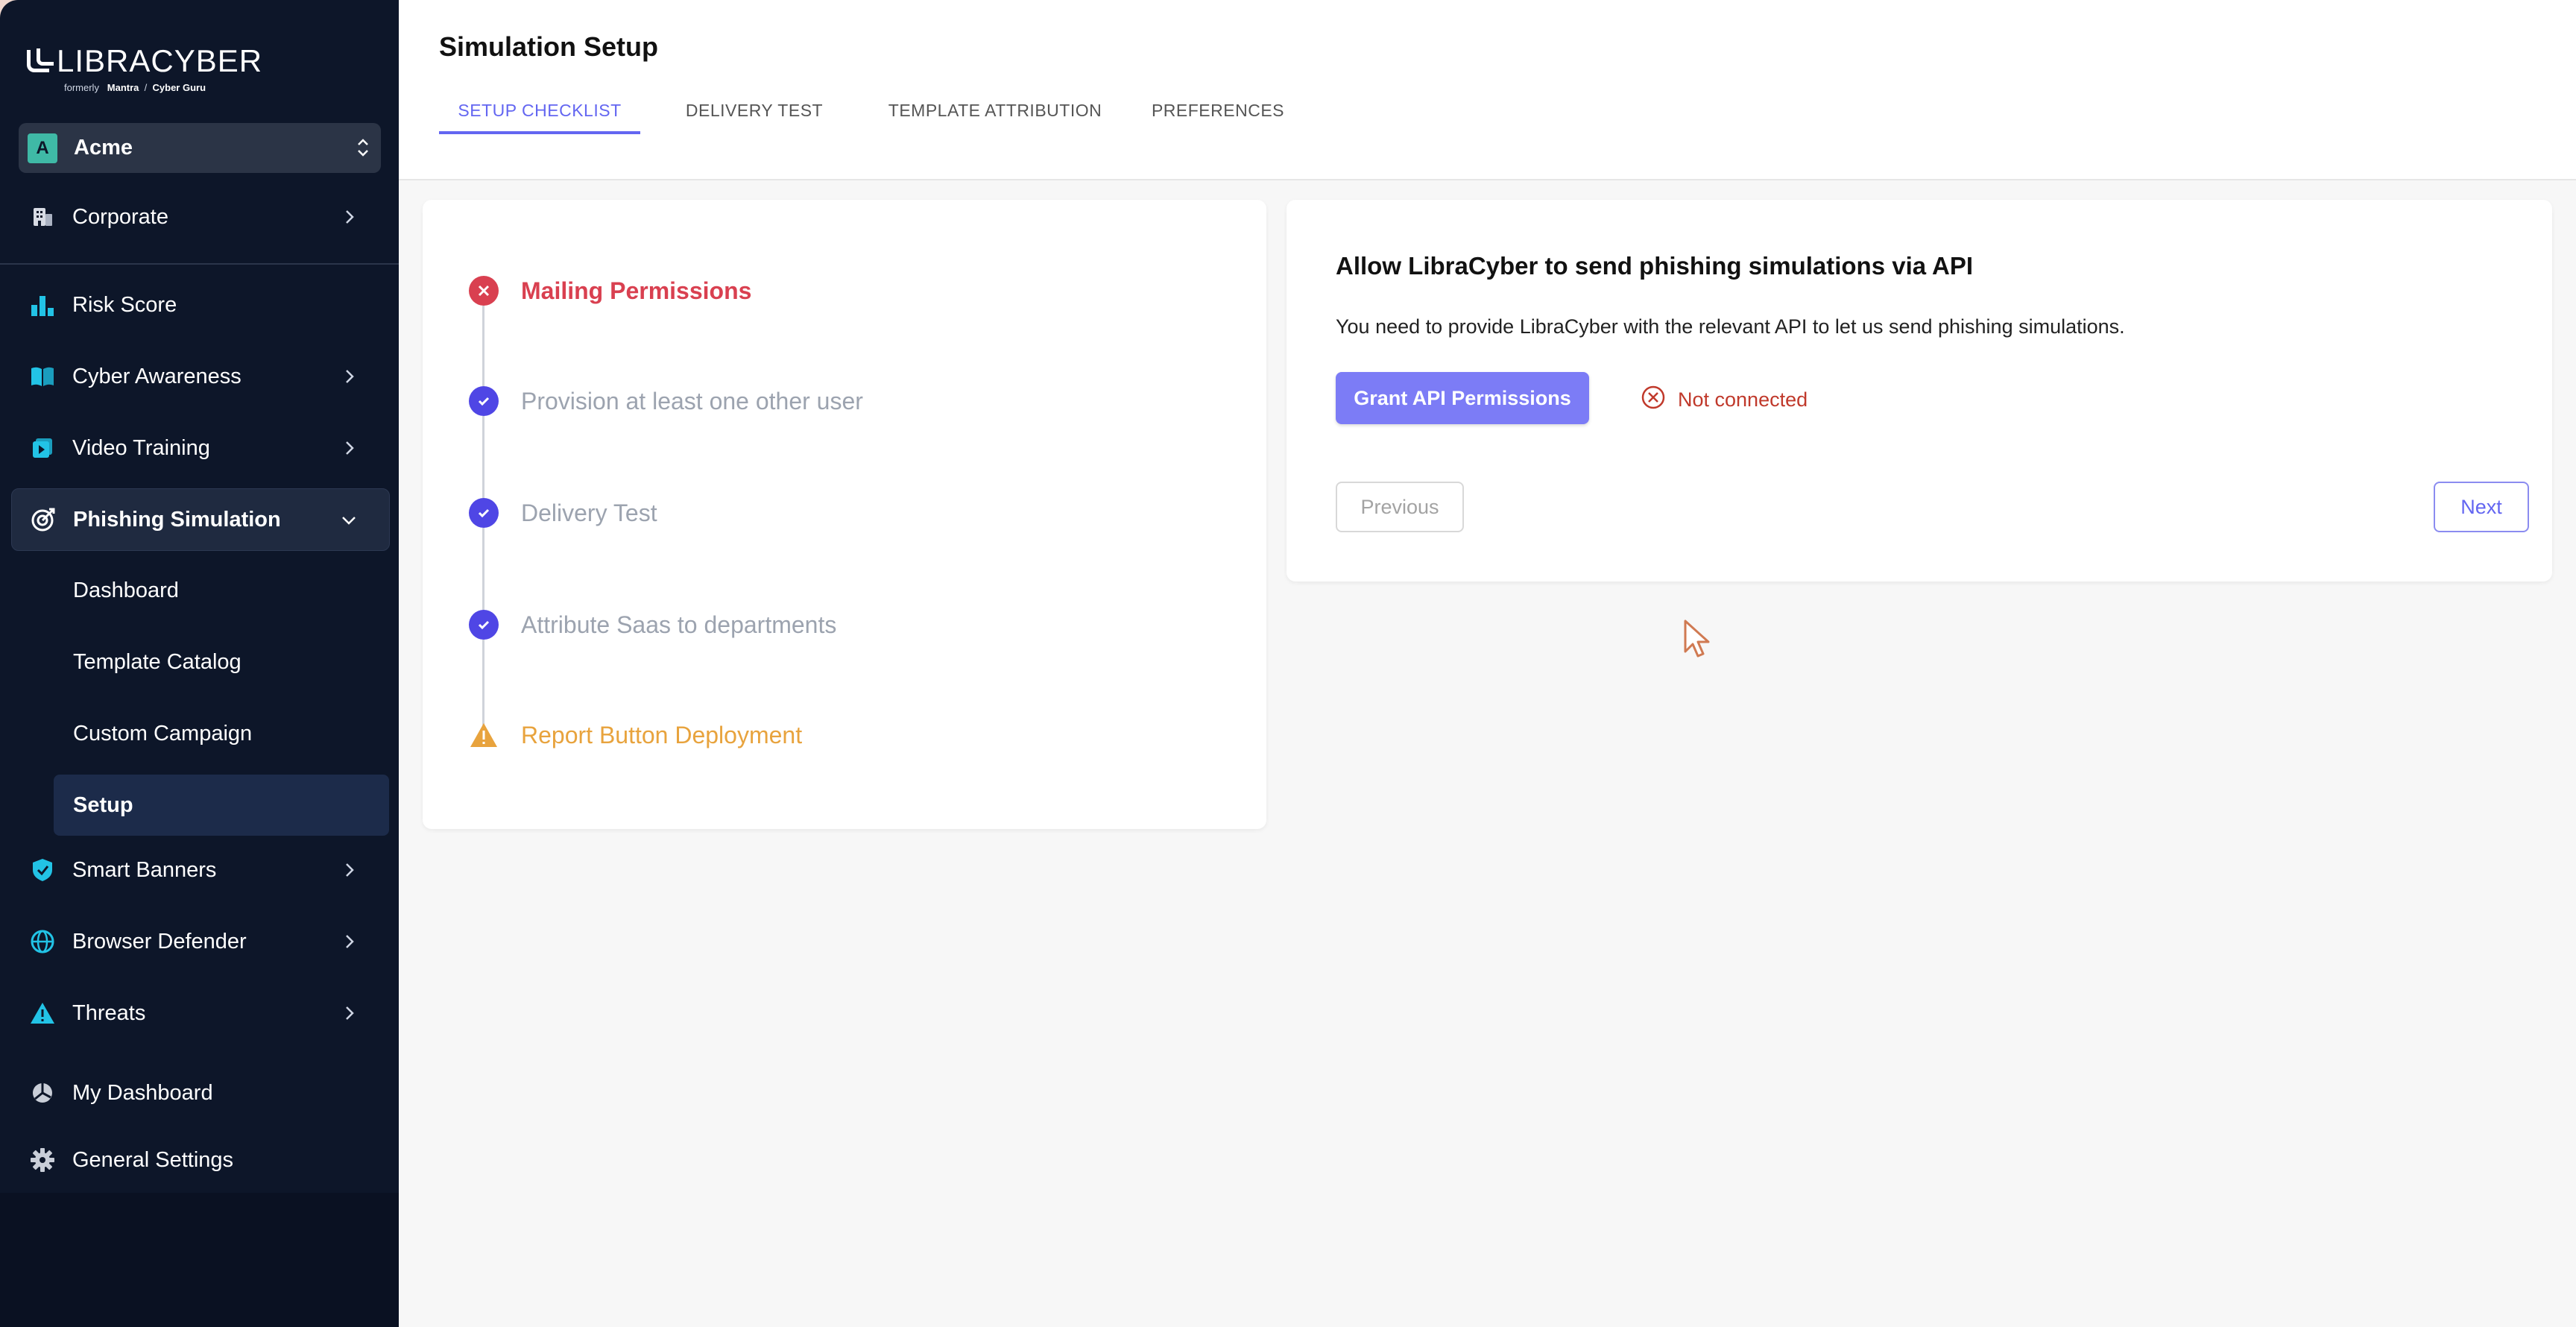 This screenshot has height=1327, width=2576. What do you see at coordinates (42, 217) in the screenshot?
I see `building-icon` at bounding box center [42, 217].